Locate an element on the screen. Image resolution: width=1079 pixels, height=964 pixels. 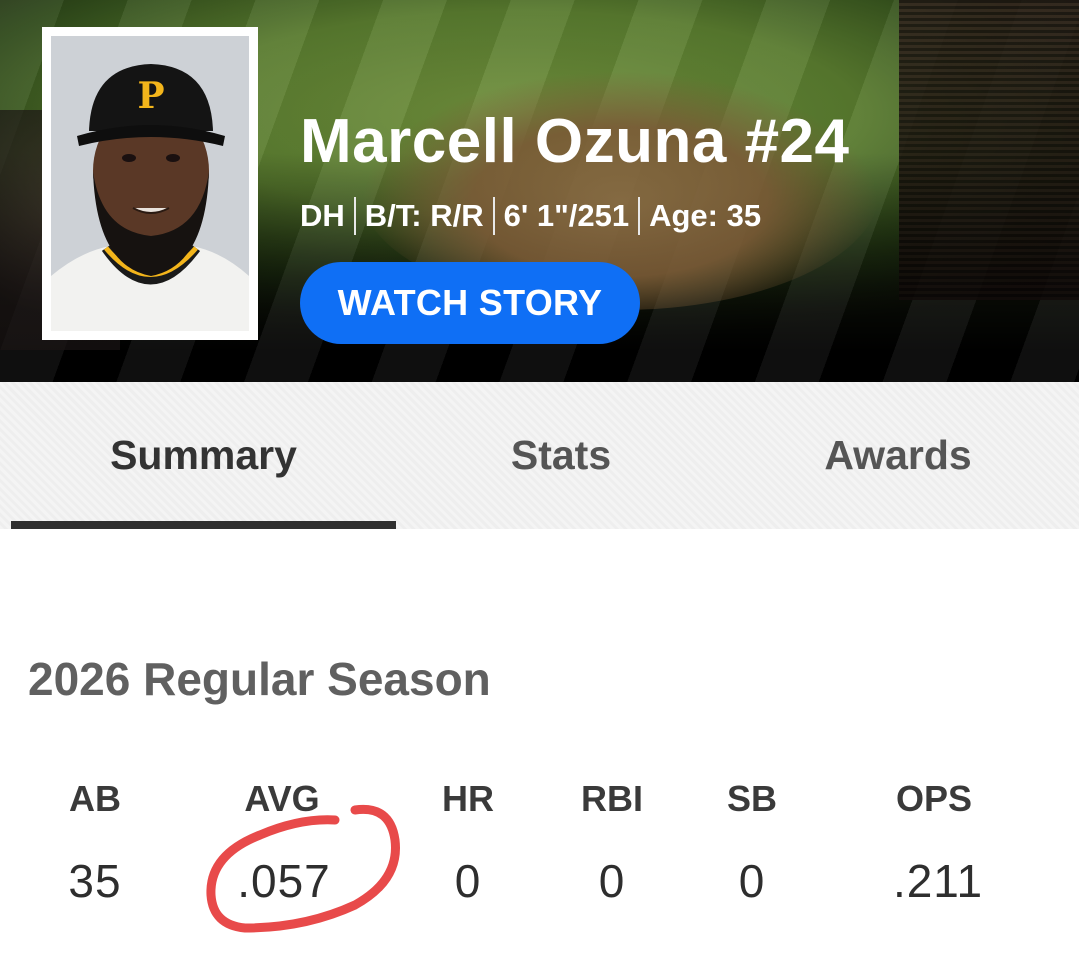
tab-summary: Summary is located at coordinates (203, 455).